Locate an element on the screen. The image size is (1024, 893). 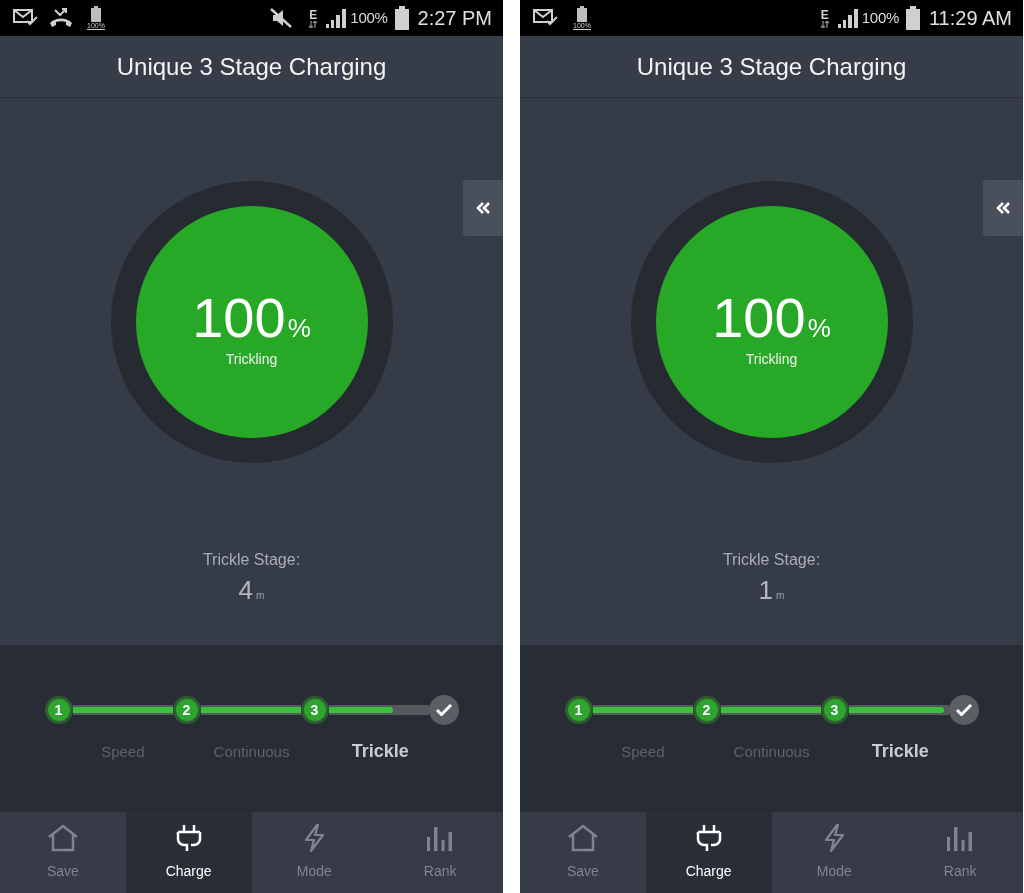
stage-time-value: 4 is located at coordinates (246, 590).